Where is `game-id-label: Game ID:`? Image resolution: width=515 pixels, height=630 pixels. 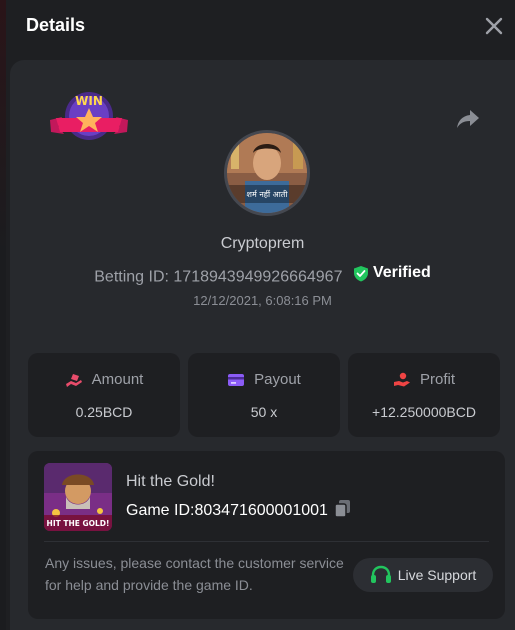 game-id-label: Game ID: is located at coordinates (160, 510).